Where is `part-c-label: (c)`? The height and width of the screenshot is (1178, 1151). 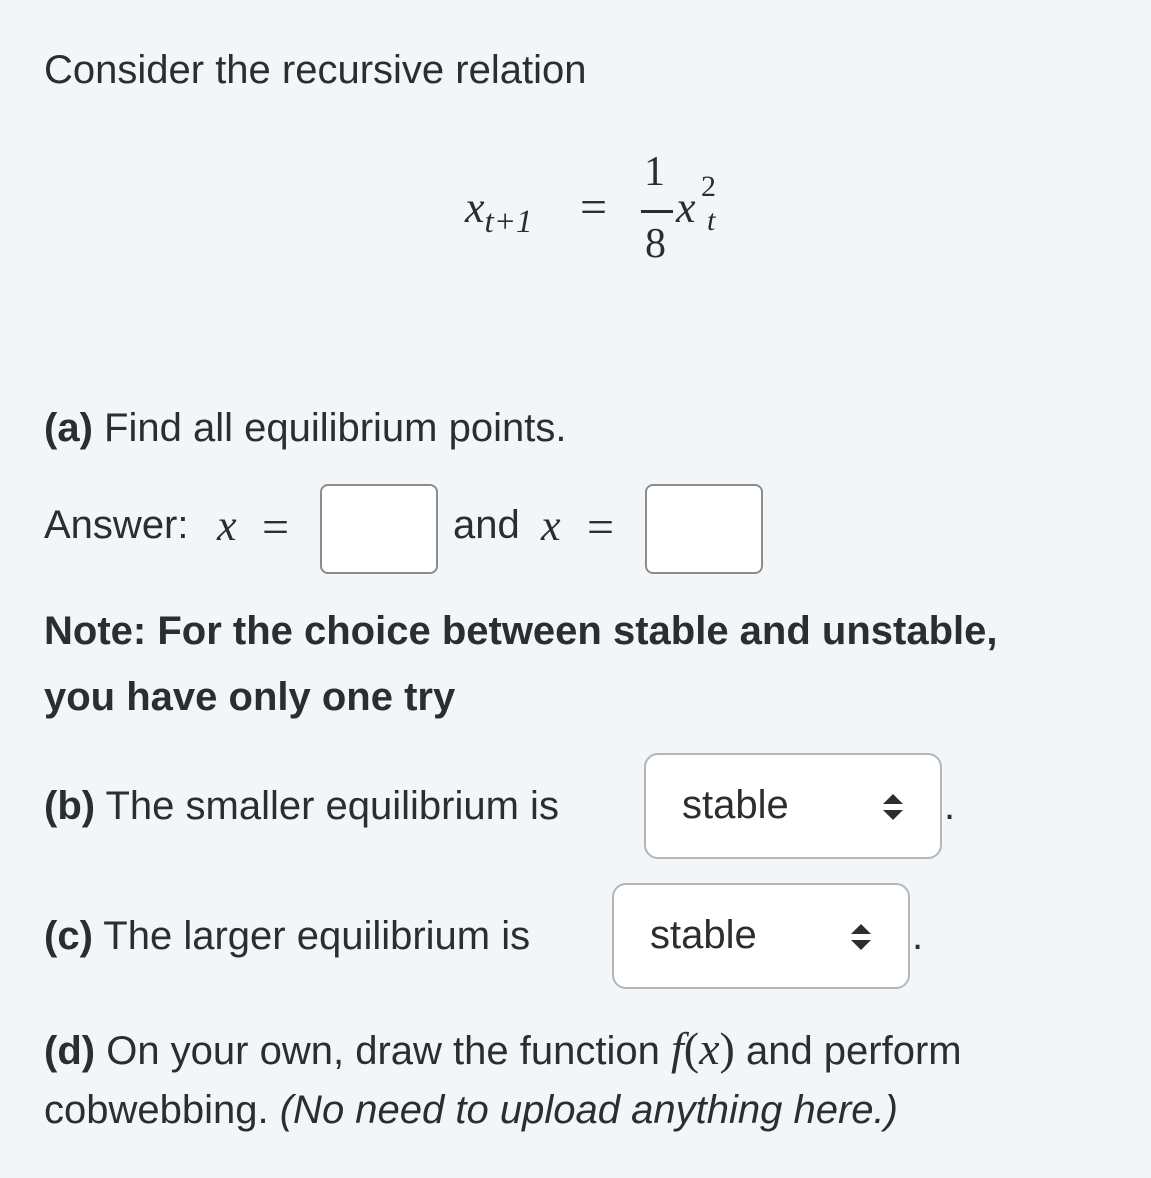 part-c-label: (c) is located at coordinates (68, 936).